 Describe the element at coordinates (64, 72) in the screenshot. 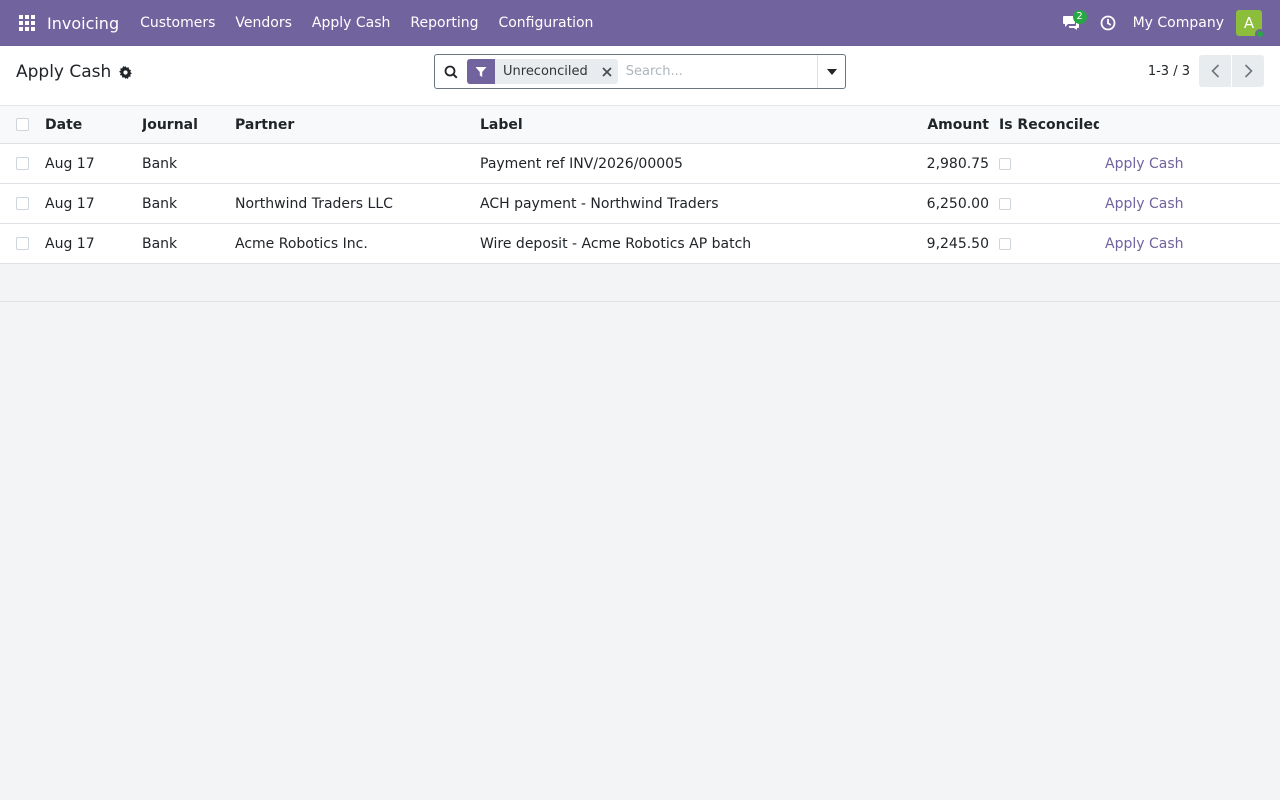

I see `page-title: Apply Cash` at that location.